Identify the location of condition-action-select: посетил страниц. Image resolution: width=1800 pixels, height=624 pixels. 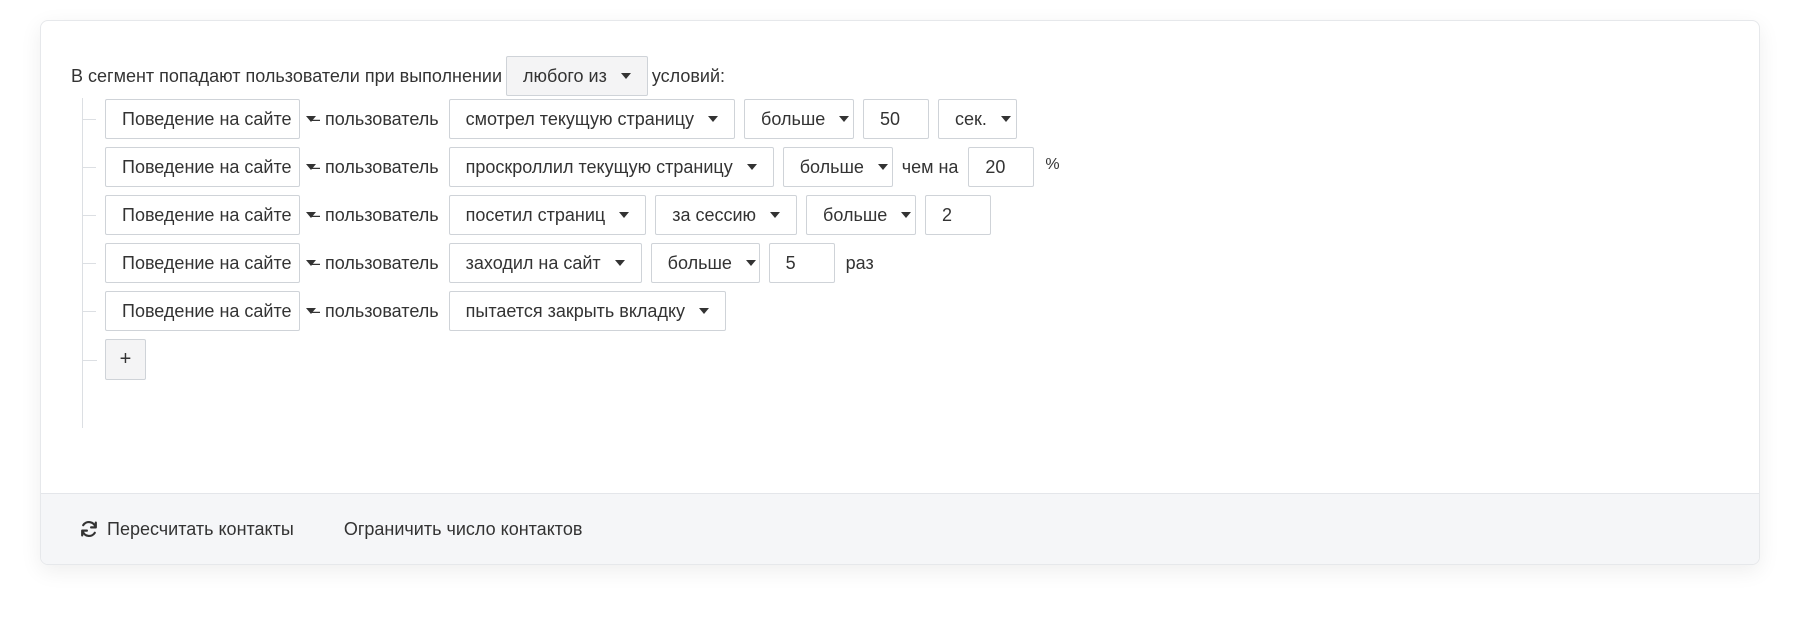
(547, 215).